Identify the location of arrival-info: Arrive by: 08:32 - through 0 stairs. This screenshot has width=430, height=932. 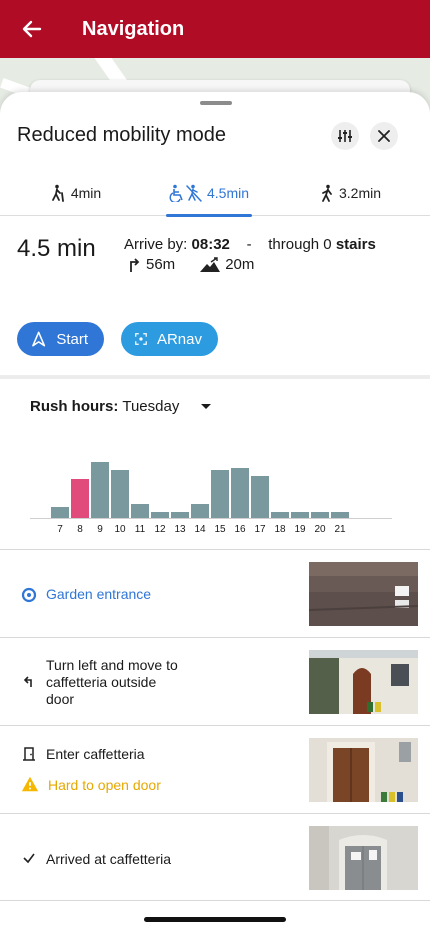
(250, 244).